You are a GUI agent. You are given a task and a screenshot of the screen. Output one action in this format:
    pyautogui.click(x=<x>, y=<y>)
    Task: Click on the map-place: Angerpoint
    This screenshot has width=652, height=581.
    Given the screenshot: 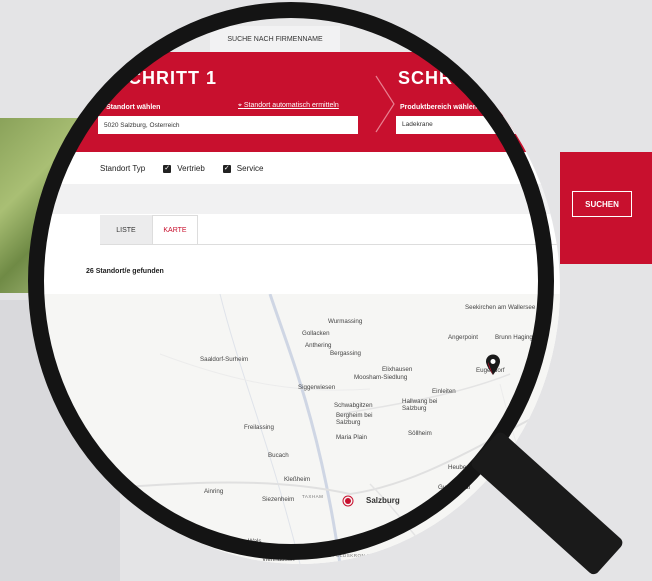 What is the action you would take?
    pyautogui.click(x=463, y=337)
    